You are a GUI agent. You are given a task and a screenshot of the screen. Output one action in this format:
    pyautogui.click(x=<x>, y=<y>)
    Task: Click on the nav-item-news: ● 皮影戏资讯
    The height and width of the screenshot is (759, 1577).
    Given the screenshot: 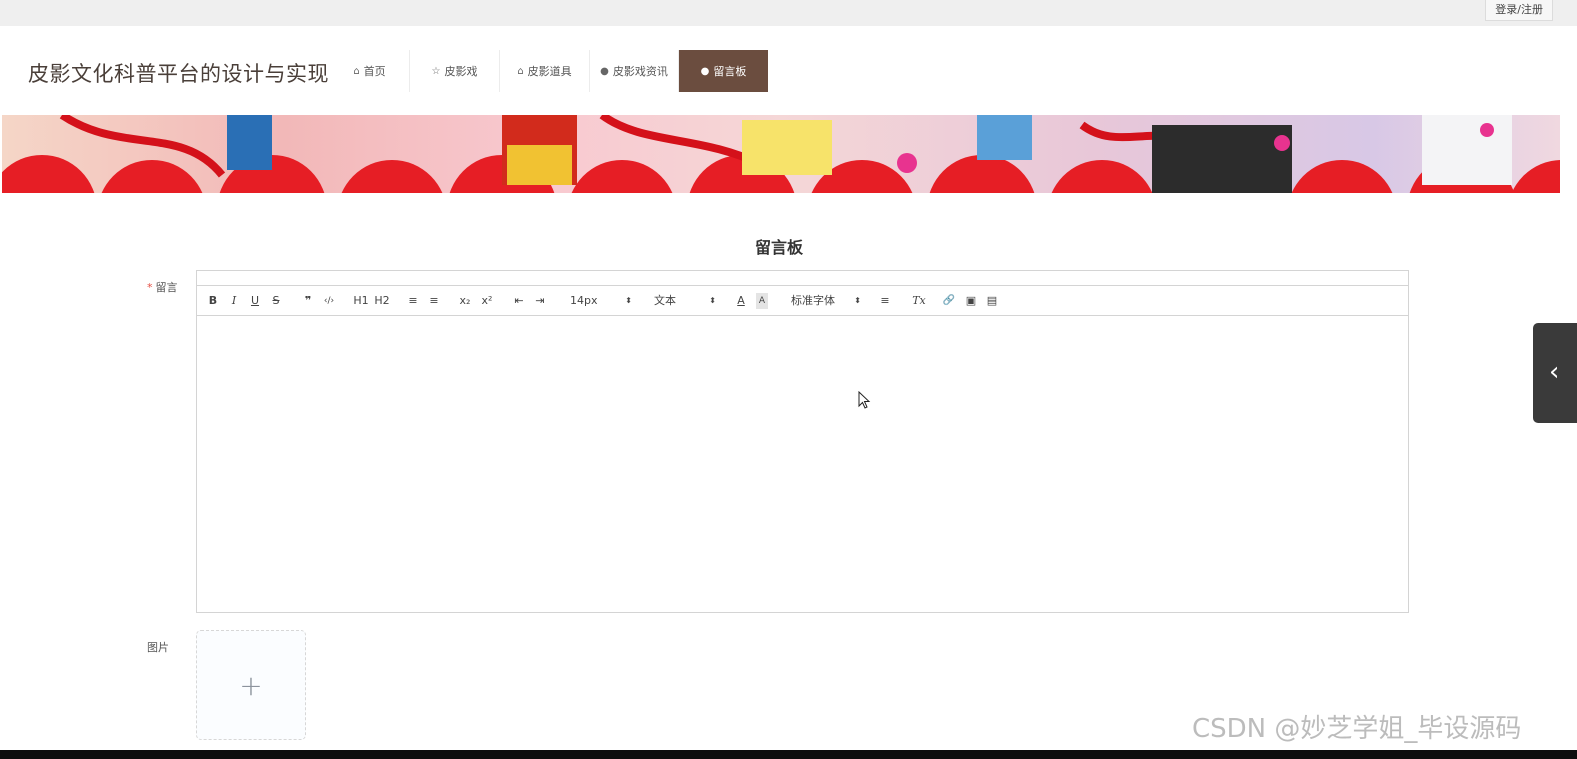 What is the action you would take?
    pyautogui.click(x=634, y=71)
    